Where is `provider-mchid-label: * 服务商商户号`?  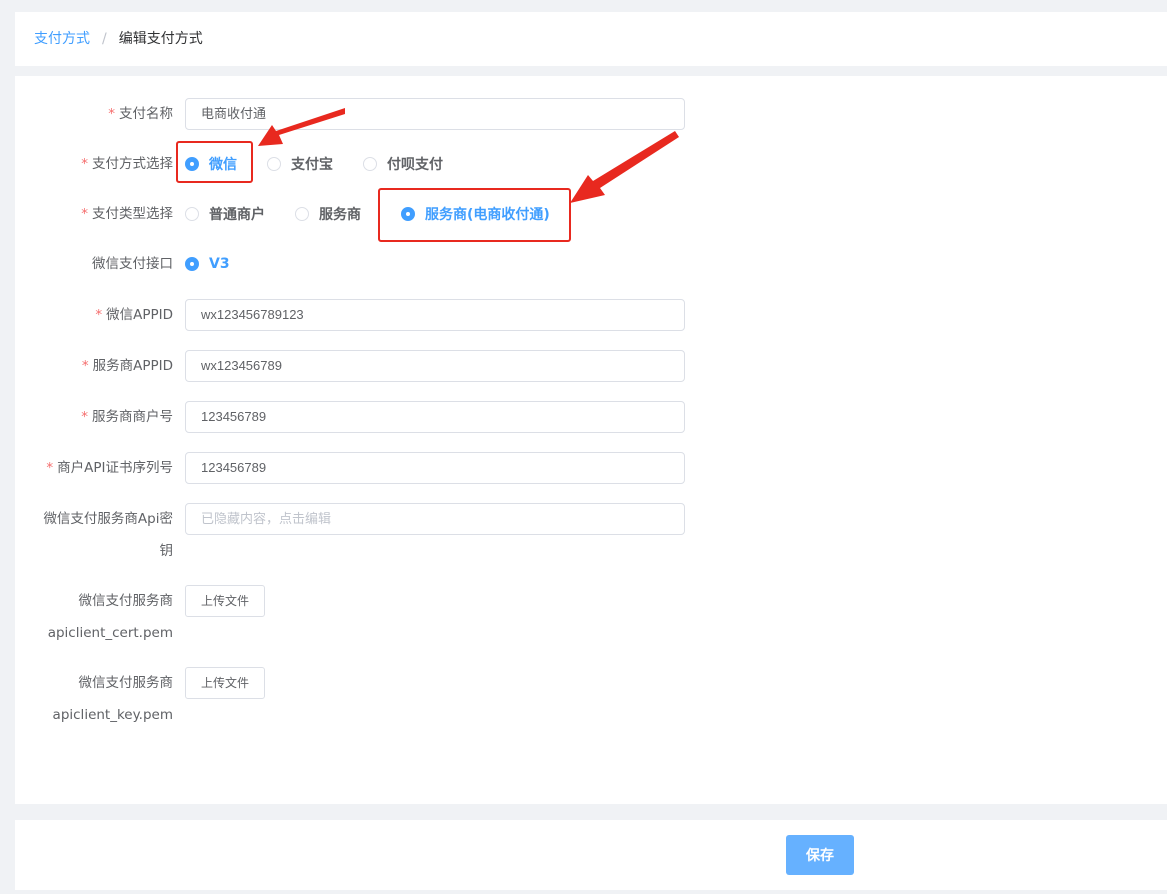 provider-mchid-label: * 服务商商户号 is located at coordinates (127, 417).